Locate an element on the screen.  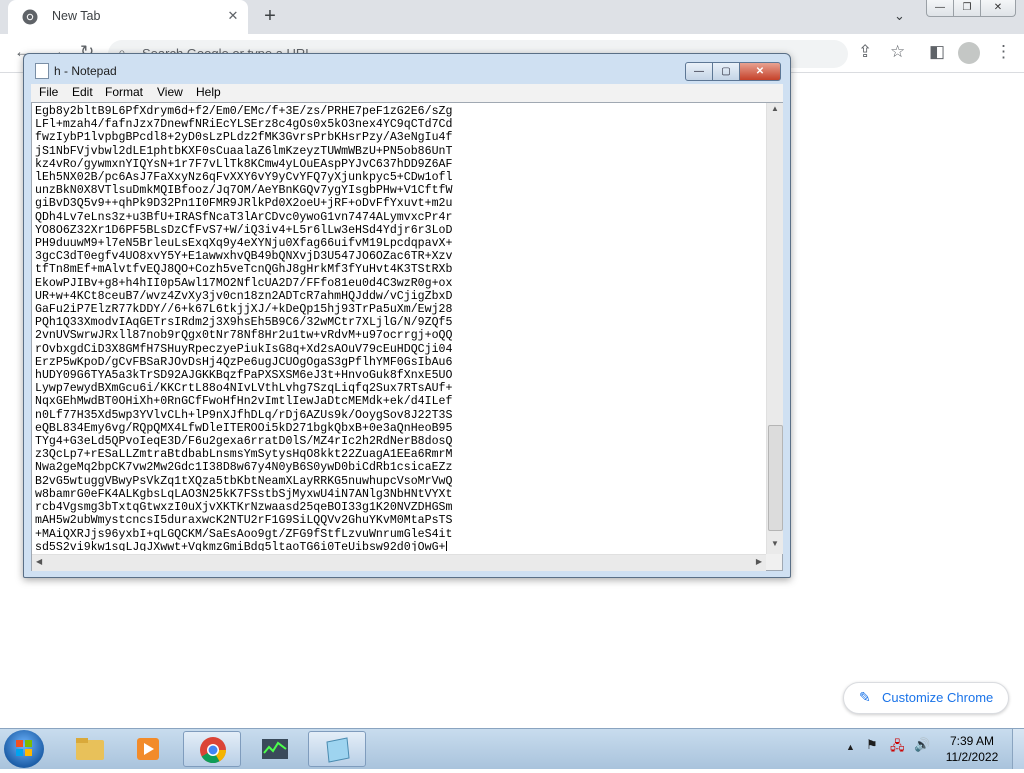
volume-icon: 🔊 is located at coordinates (922, 745).